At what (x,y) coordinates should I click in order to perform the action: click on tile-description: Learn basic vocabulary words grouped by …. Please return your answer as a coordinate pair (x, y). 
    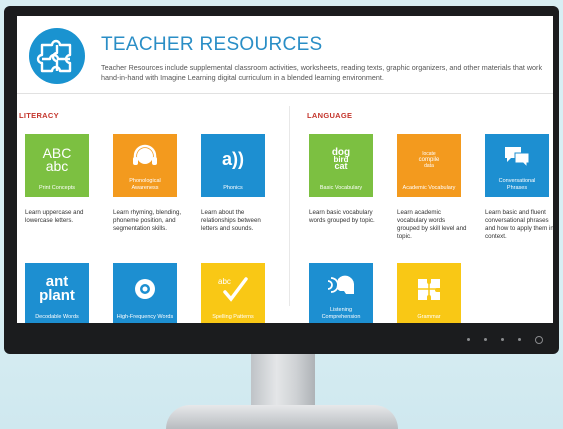
    Looking at the image, I should click on (342, 216).